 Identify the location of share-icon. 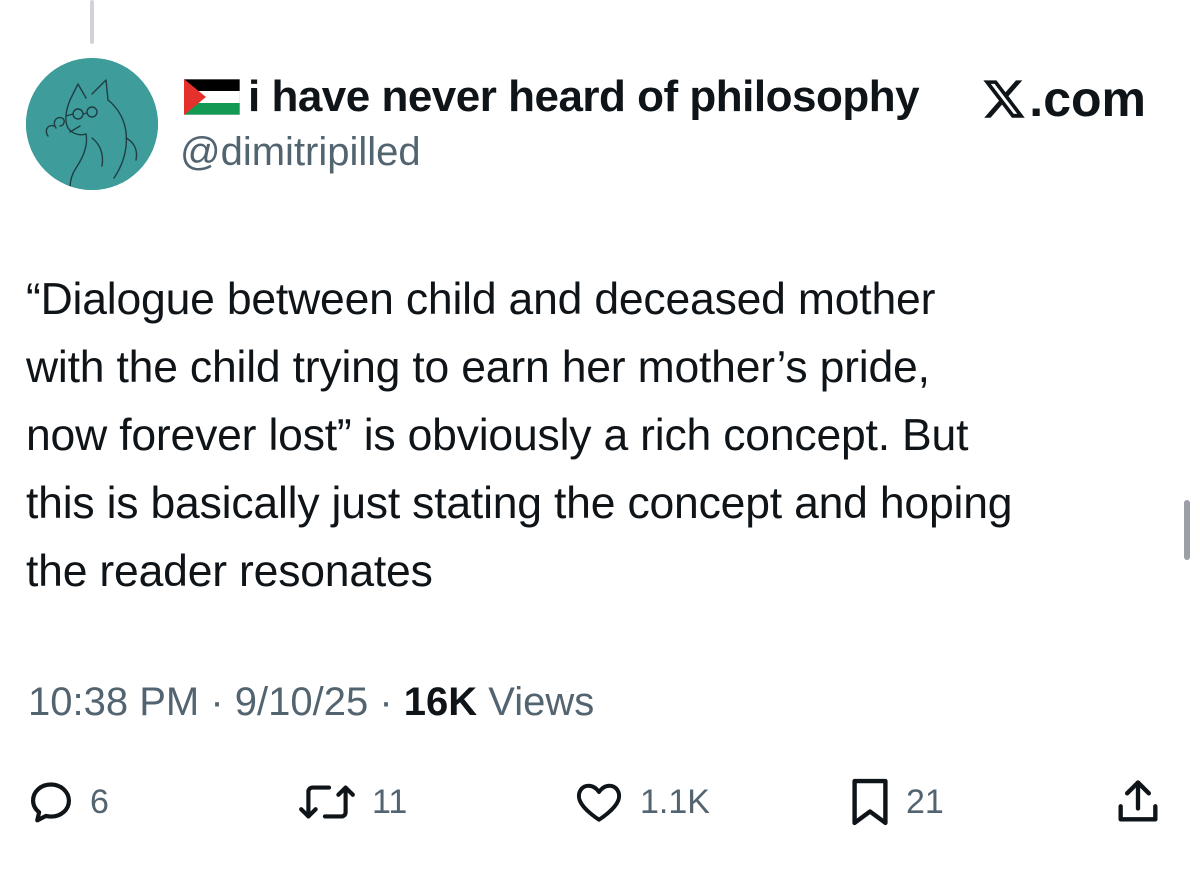
(1138, 801).